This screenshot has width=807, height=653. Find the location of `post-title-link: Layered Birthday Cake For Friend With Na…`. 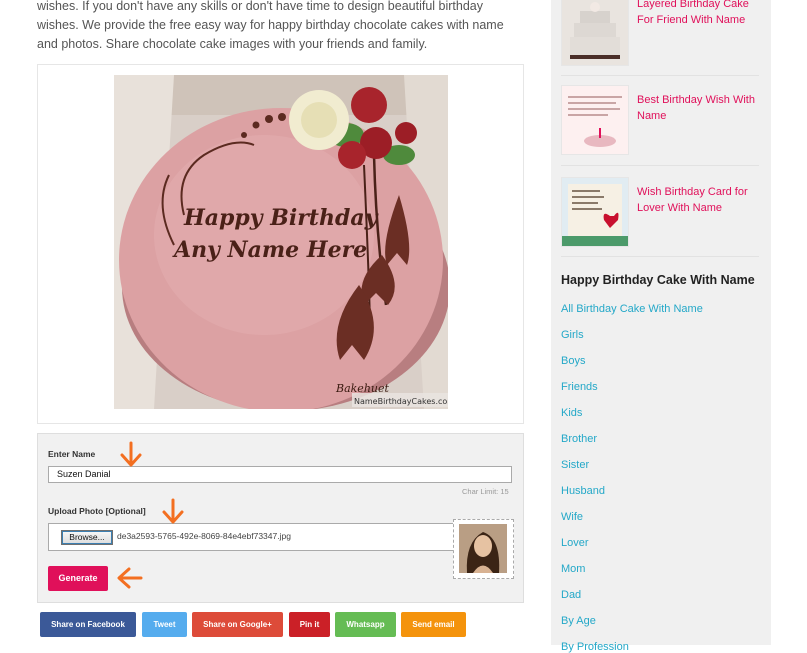

post-title-link: Layered Birthday Cake For Friend With Na… is located at coordinates (701, 14).